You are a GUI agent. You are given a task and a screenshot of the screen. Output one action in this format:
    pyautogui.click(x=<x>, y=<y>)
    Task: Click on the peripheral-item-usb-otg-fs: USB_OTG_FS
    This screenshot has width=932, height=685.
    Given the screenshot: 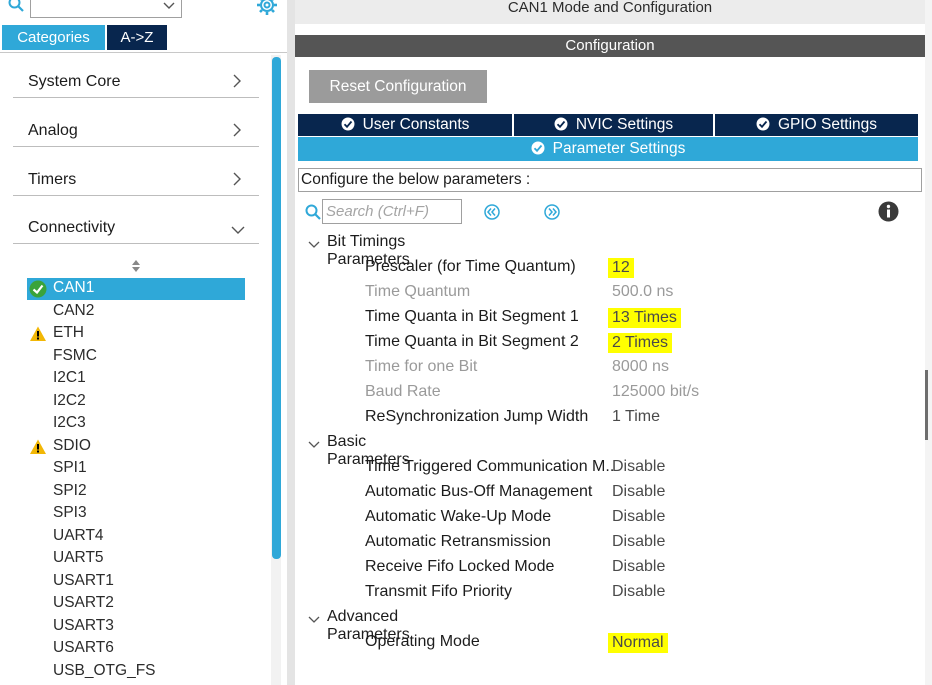 What is the action you would take?
    pyautogui.click(x=136, y=672)
    